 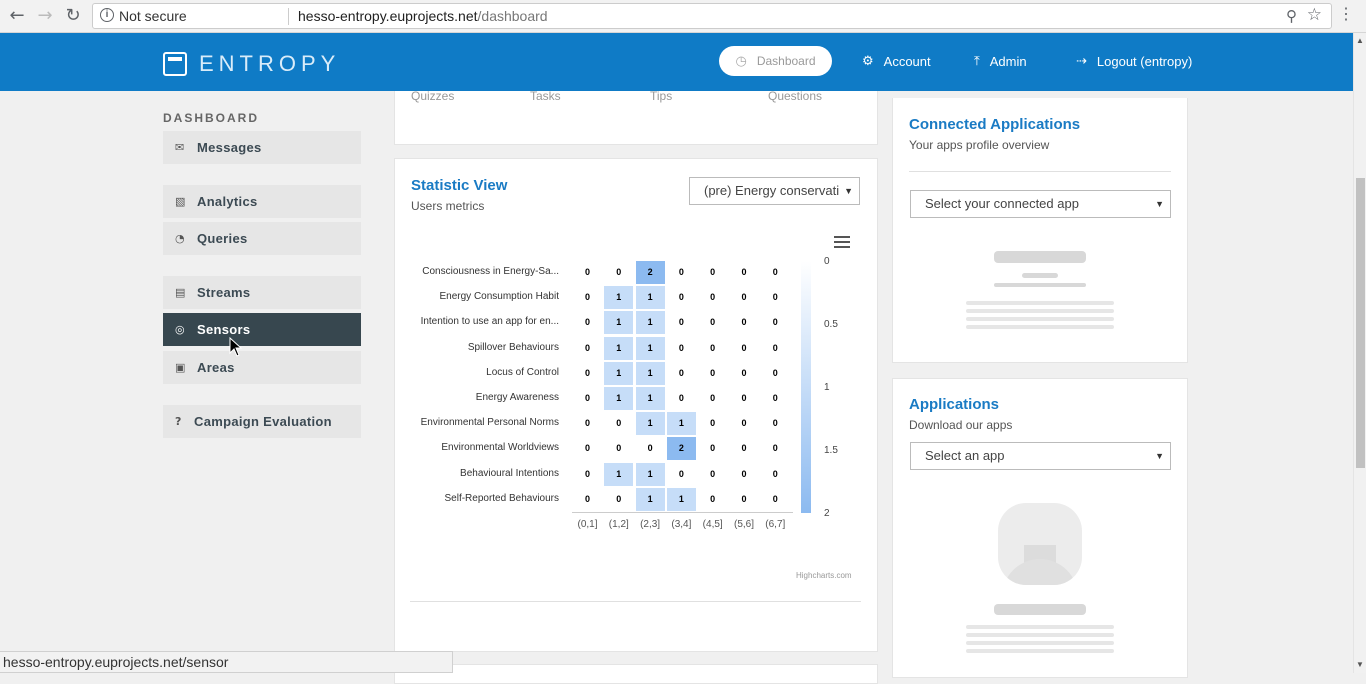 I want to click on sidebar-item-streams: ▤ Streams, so click(x=262, y=292).